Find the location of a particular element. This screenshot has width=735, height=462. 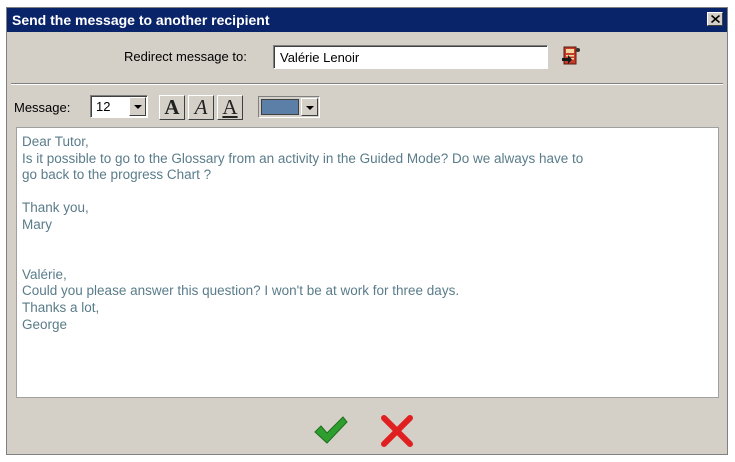

ok-button is located at coordinates (330, 430).